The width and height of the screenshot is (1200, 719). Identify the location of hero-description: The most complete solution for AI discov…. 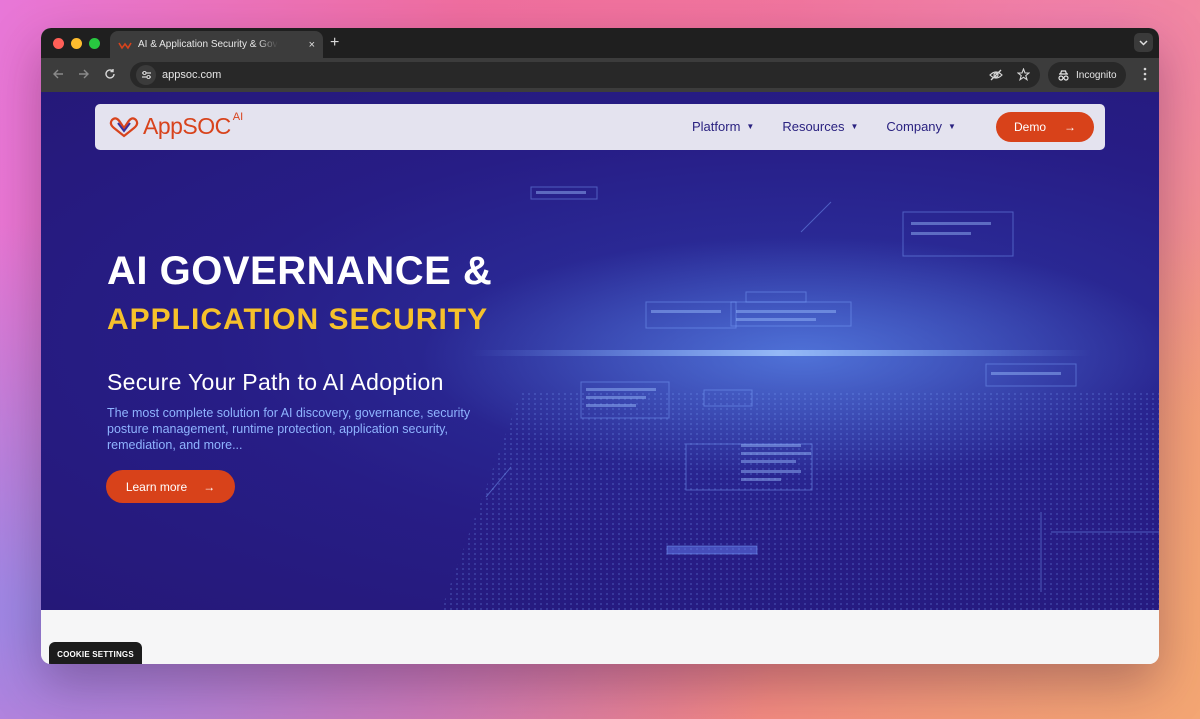
(289, 429).